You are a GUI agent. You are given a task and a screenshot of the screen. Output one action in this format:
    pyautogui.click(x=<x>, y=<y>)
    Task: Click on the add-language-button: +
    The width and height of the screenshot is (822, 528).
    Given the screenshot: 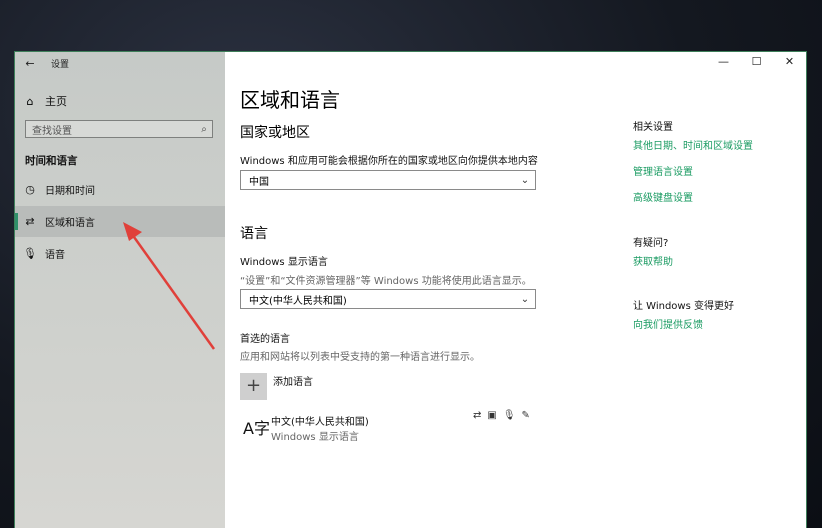 What is the action you would take?
    pyautogui.click(x=253, y=386)
    